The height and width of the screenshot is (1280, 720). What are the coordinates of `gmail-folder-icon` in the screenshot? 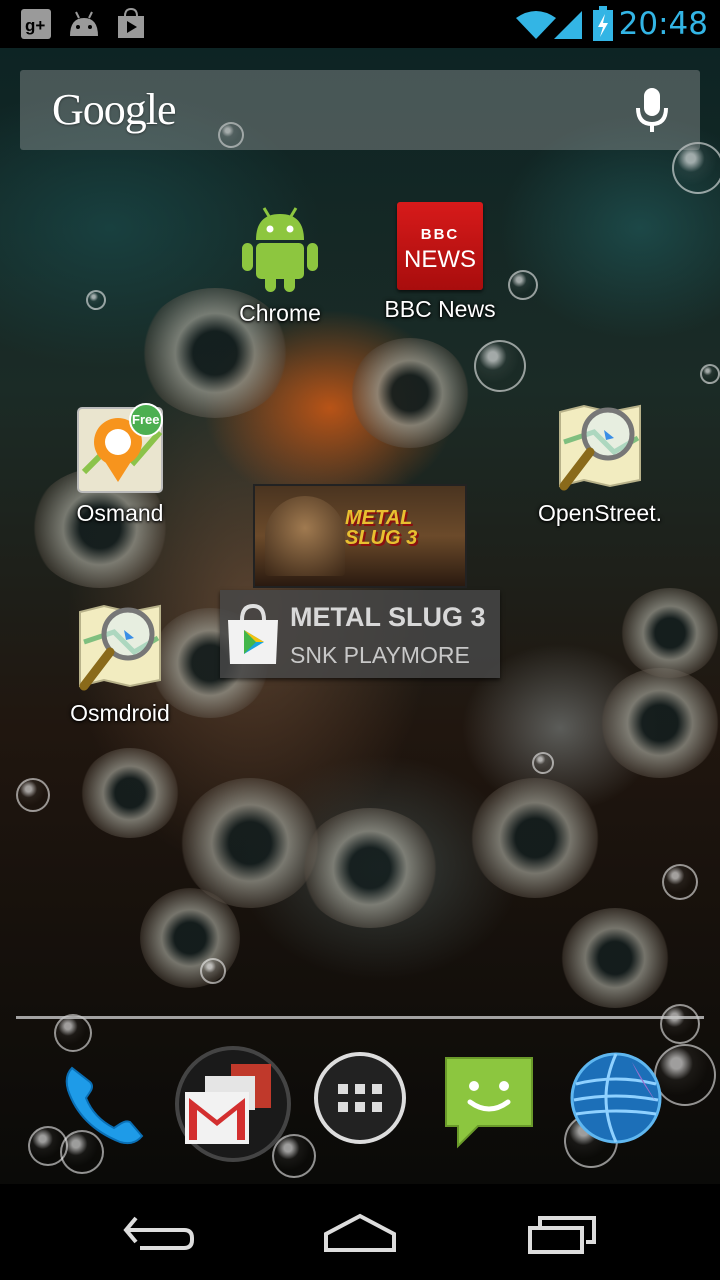 It's located at (233, 1104).